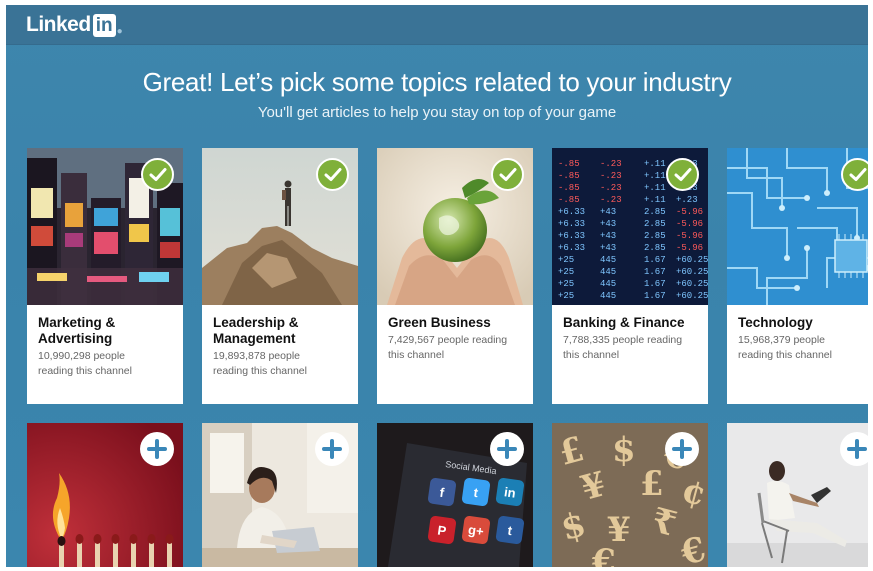  I want to click on topic-reader-count: 7,788,335 people reading this channel, so click(633, 348).